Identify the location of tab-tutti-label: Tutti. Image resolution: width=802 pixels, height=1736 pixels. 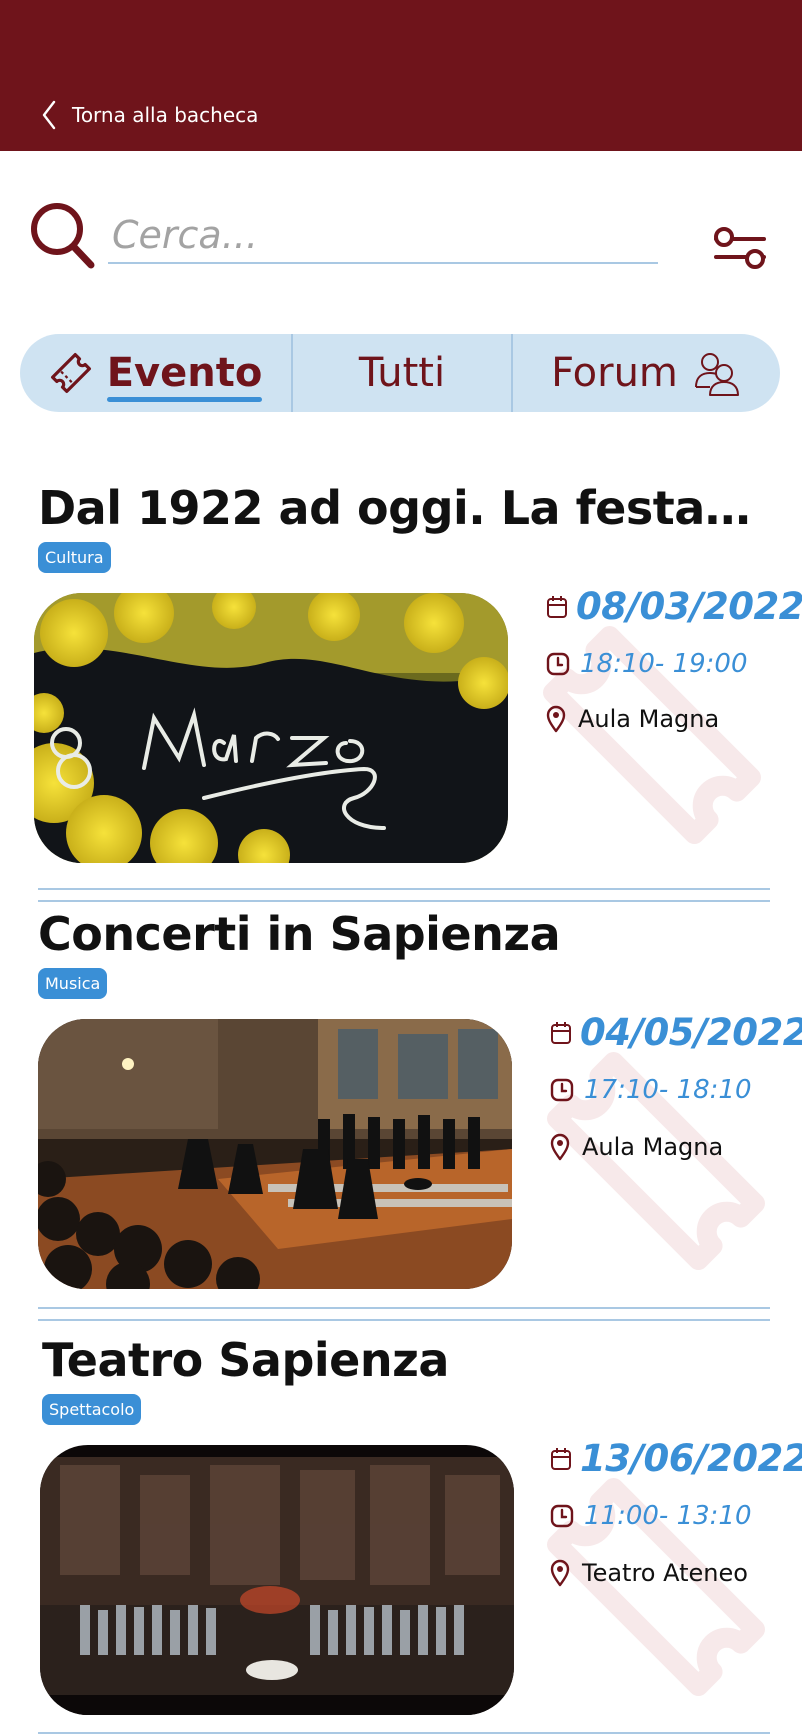
(402, 373).